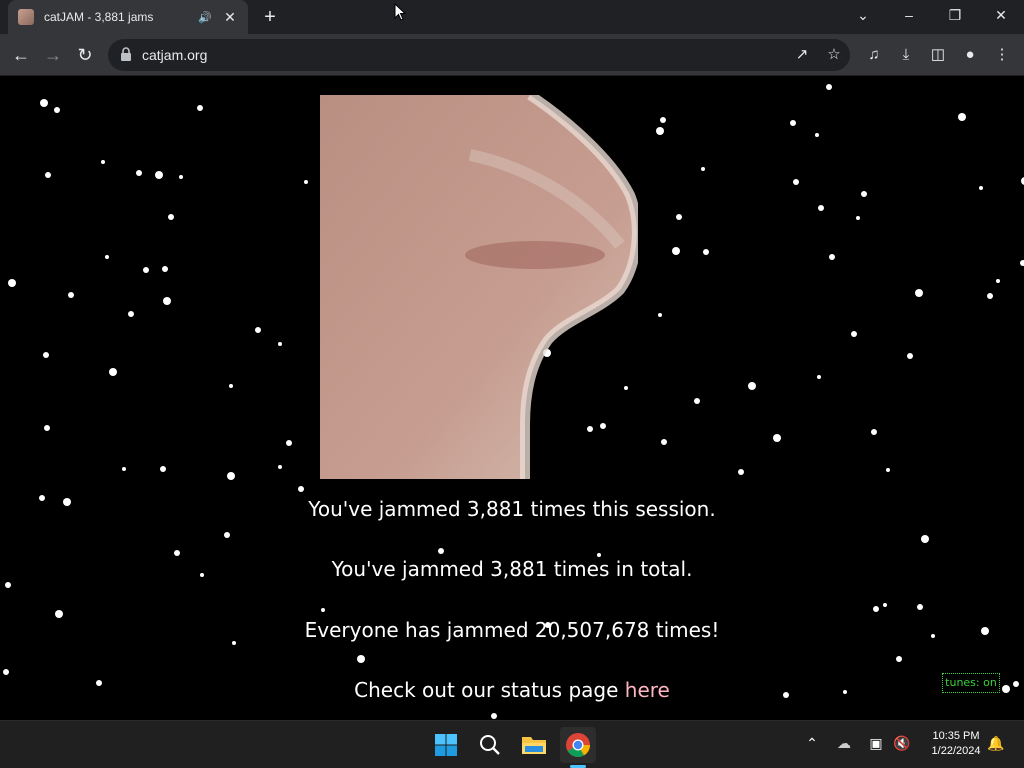 Image resolution: width=1024 pixels, height=768 pixels. Describe the element at coordinates (26, 17) in the screenshot. I see `cat-favicon-icon` at that location.